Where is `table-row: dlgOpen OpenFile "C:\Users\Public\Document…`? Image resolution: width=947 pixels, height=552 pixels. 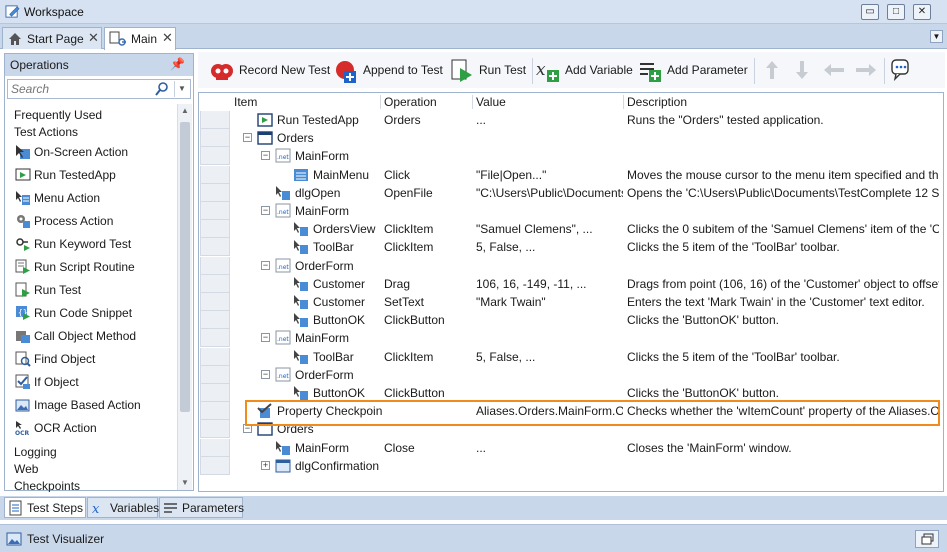 table-row: dlgOpen OpenFile "C:\Users\Public\Document… is located at coordinates (587, 193).